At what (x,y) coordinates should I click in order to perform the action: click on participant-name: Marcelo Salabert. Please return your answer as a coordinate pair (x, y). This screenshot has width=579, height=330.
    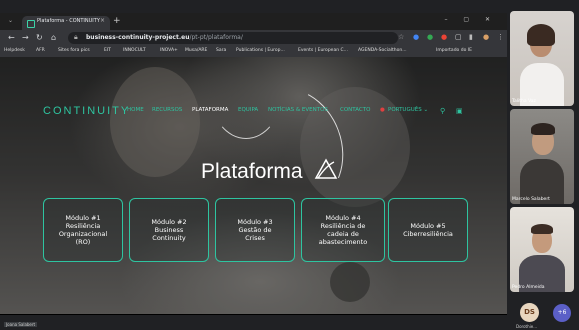
    Looking at the image, I should click on (531, 199).